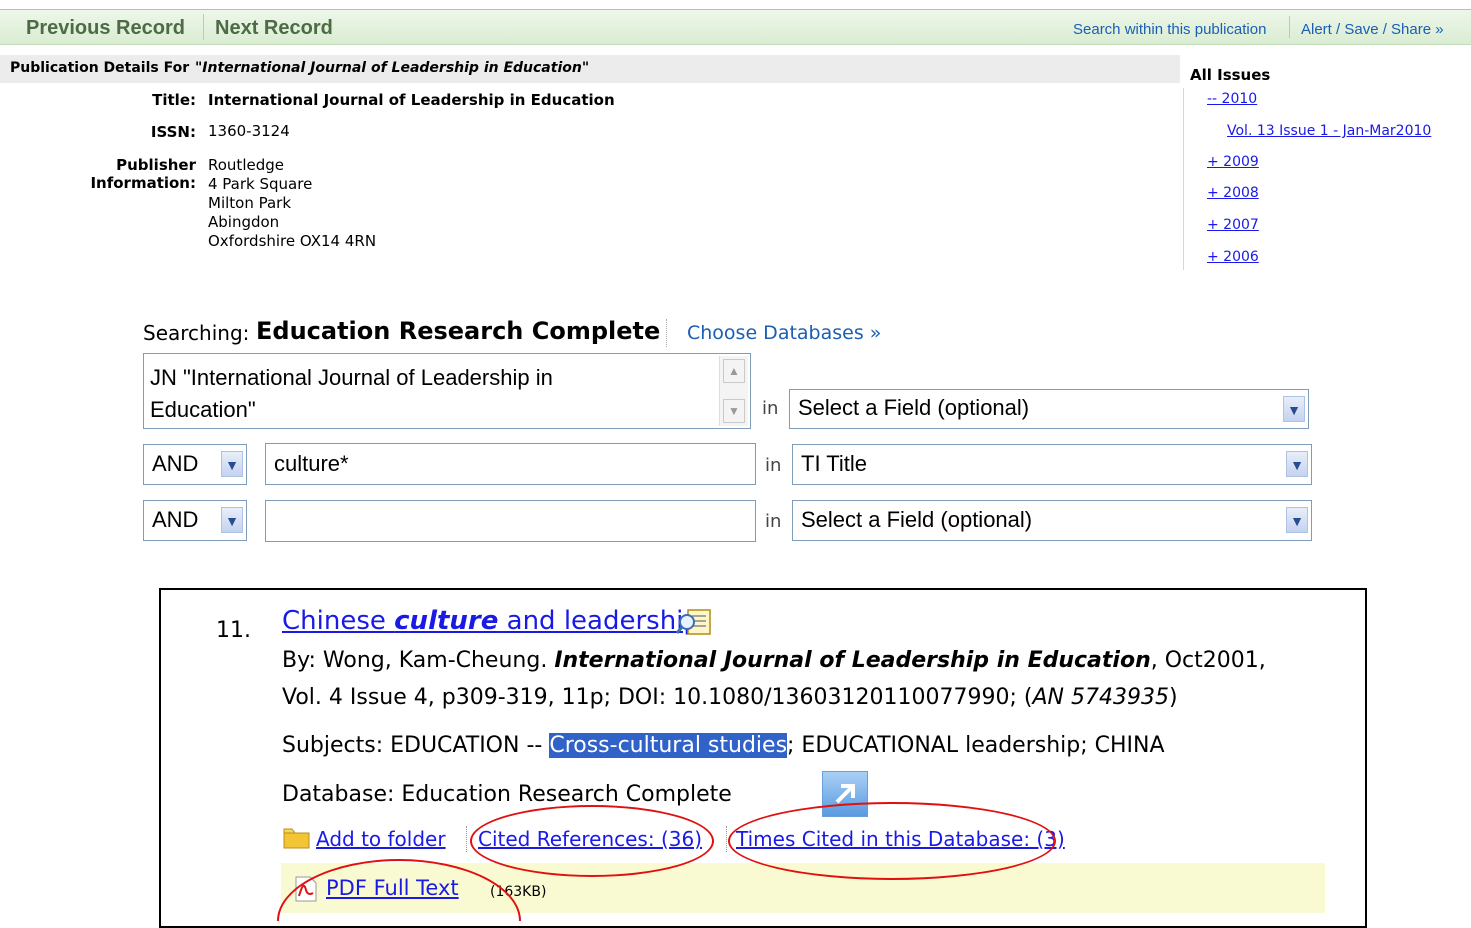 The height and width of the screenshot is (928, 1471). What do you see at coordinates (784, 333) in the screenshot?
I see `choose-databases-link: Choose Databases »` at bounding box center [784, 333].